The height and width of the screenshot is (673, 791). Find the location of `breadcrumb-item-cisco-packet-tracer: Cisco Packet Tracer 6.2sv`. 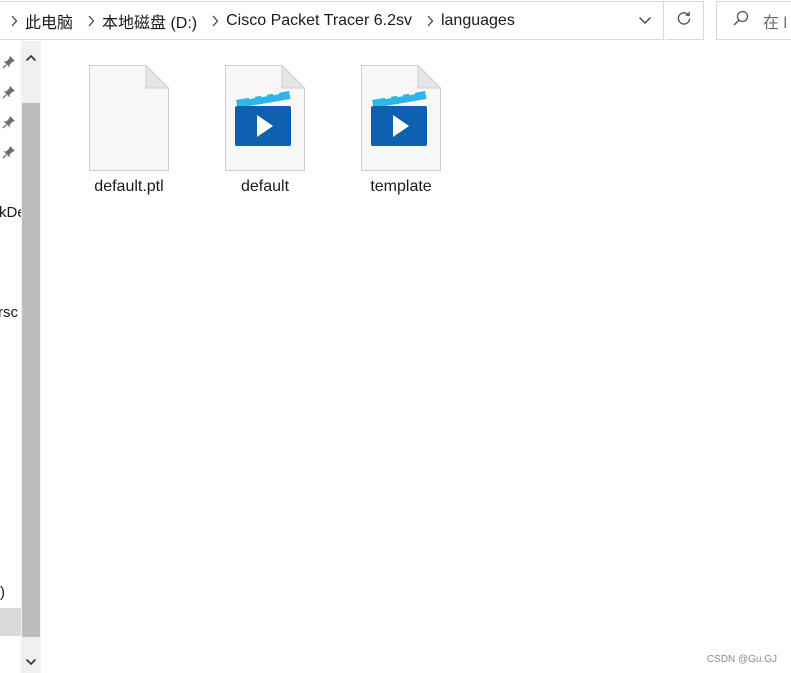

breadcrumb-item-cisco-packet-tracer: Cisco Packet Tracer 6.2sv is located at coordinates (308, 20).